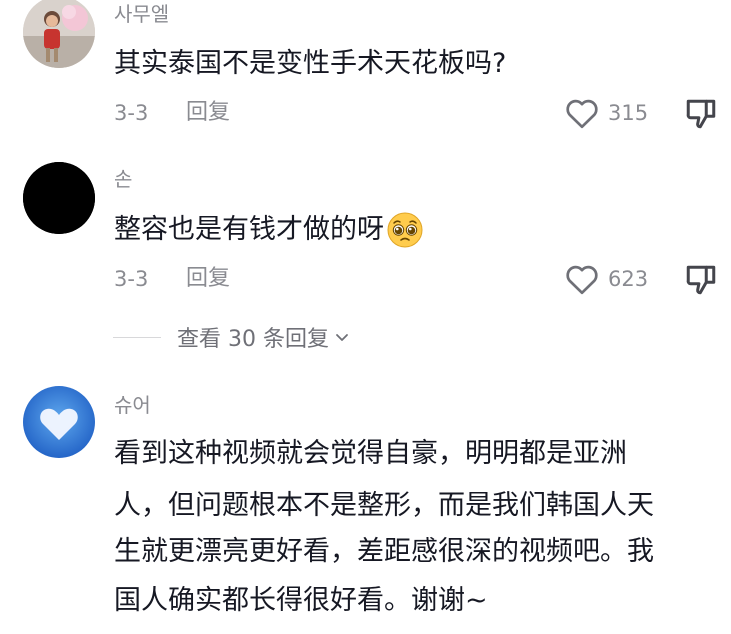 Image resolution: width=731 pixels, height=634 pixels. Describe the element at coordinates (384, 505) in the screenshot. I see `comment-text-line-2: 人，但问题根本不是整形，而是我们韩国人天` at that location.